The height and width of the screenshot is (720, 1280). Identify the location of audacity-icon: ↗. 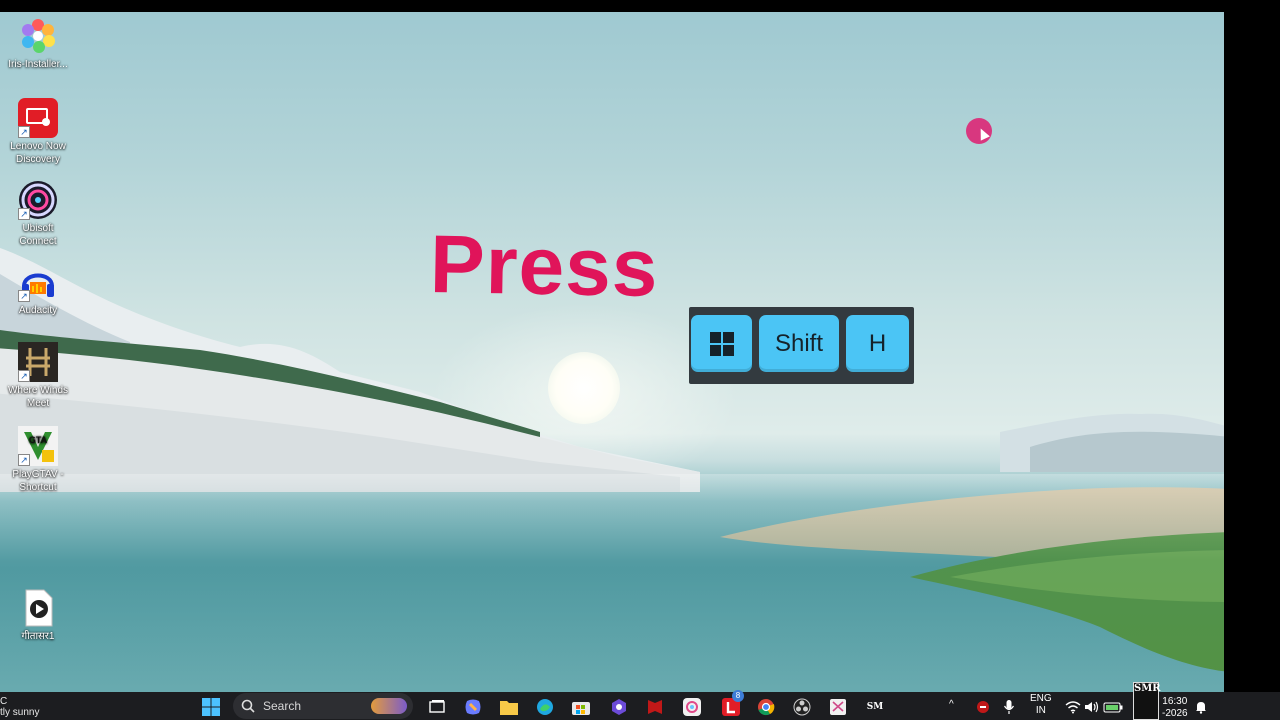
(38, 282).